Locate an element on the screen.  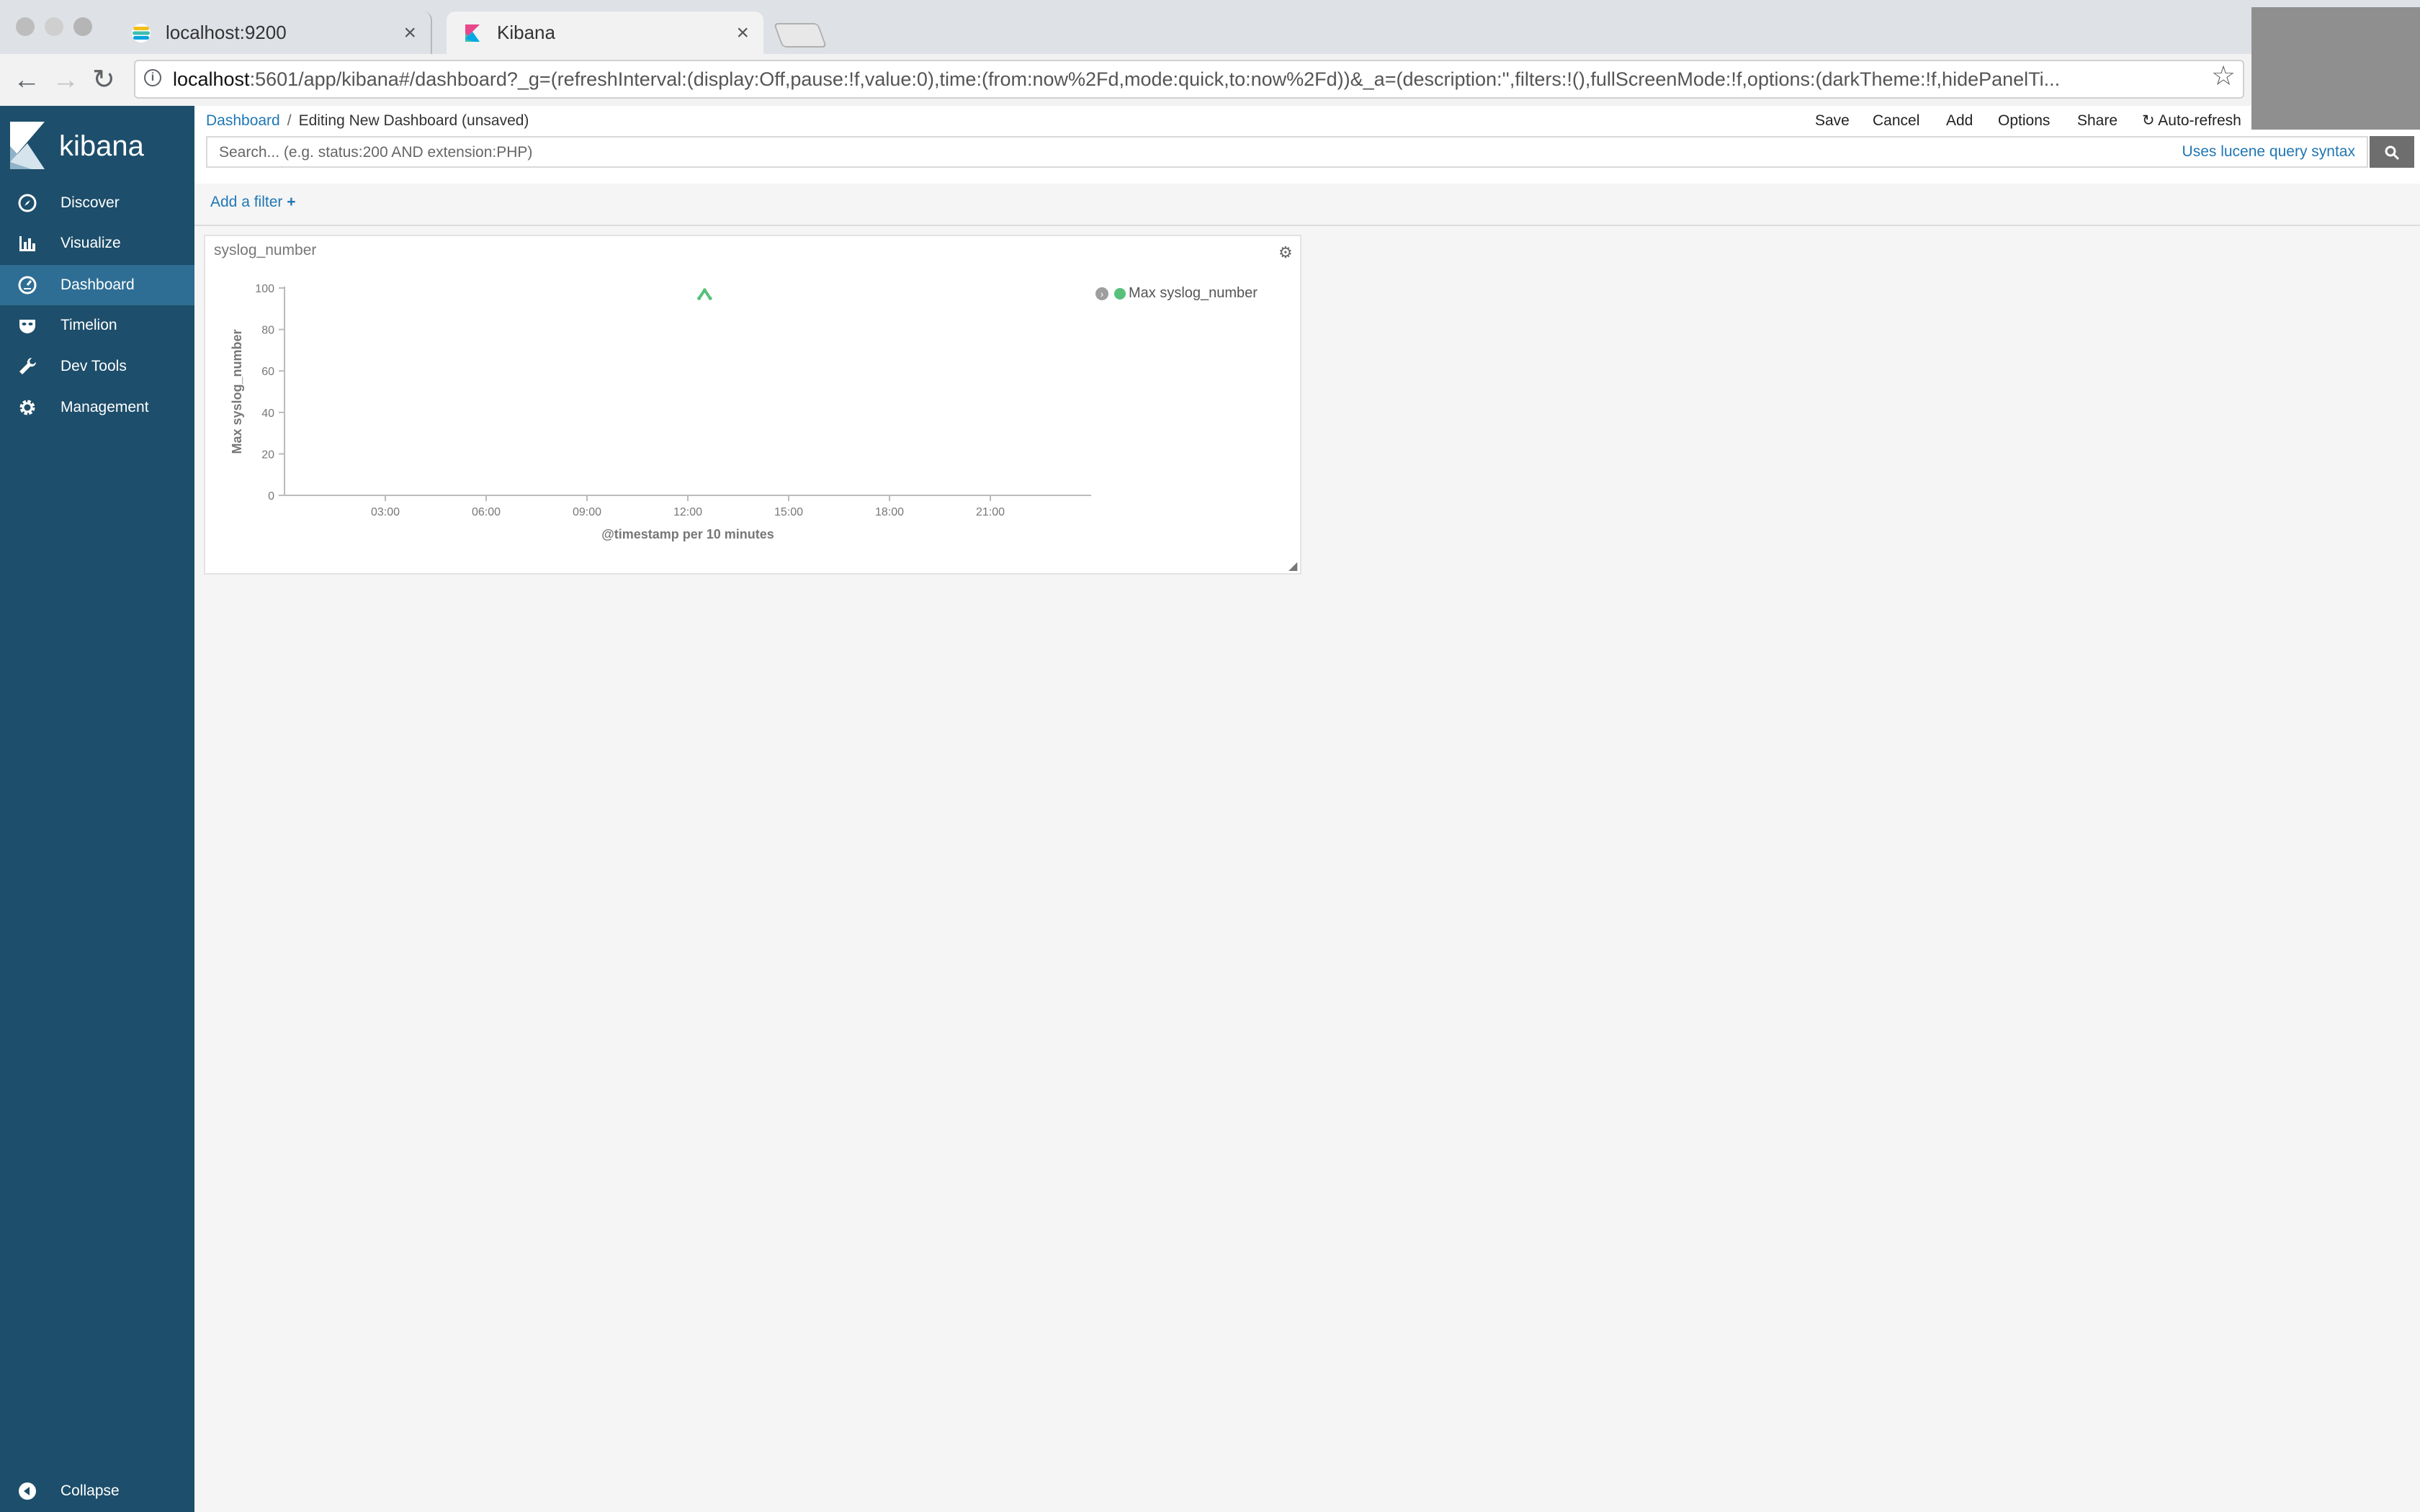
back-arrow-icon: ← is located at coordinates (27, 80).